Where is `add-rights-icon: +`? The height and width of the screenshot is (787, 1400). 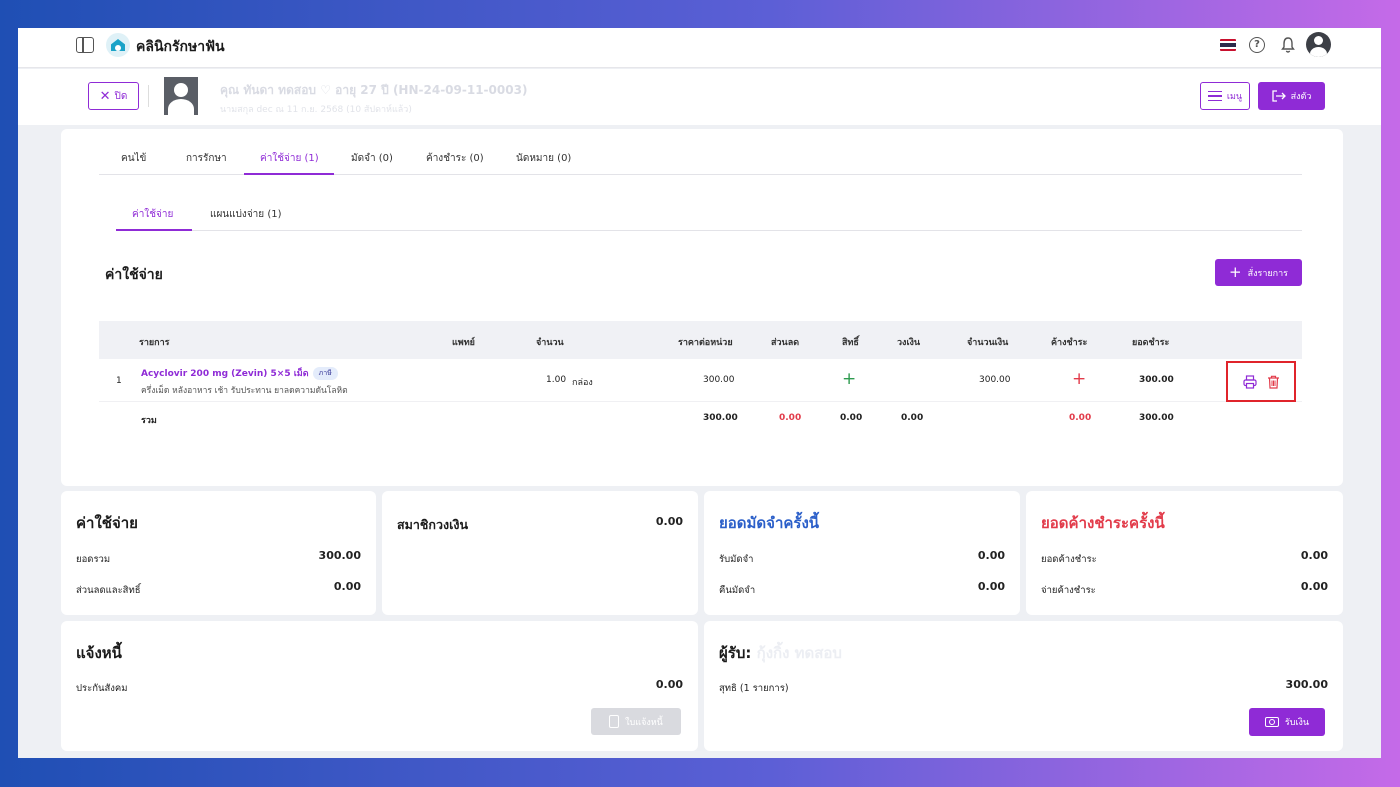
add-rights-icon: + is located at coordinates (849, 379).